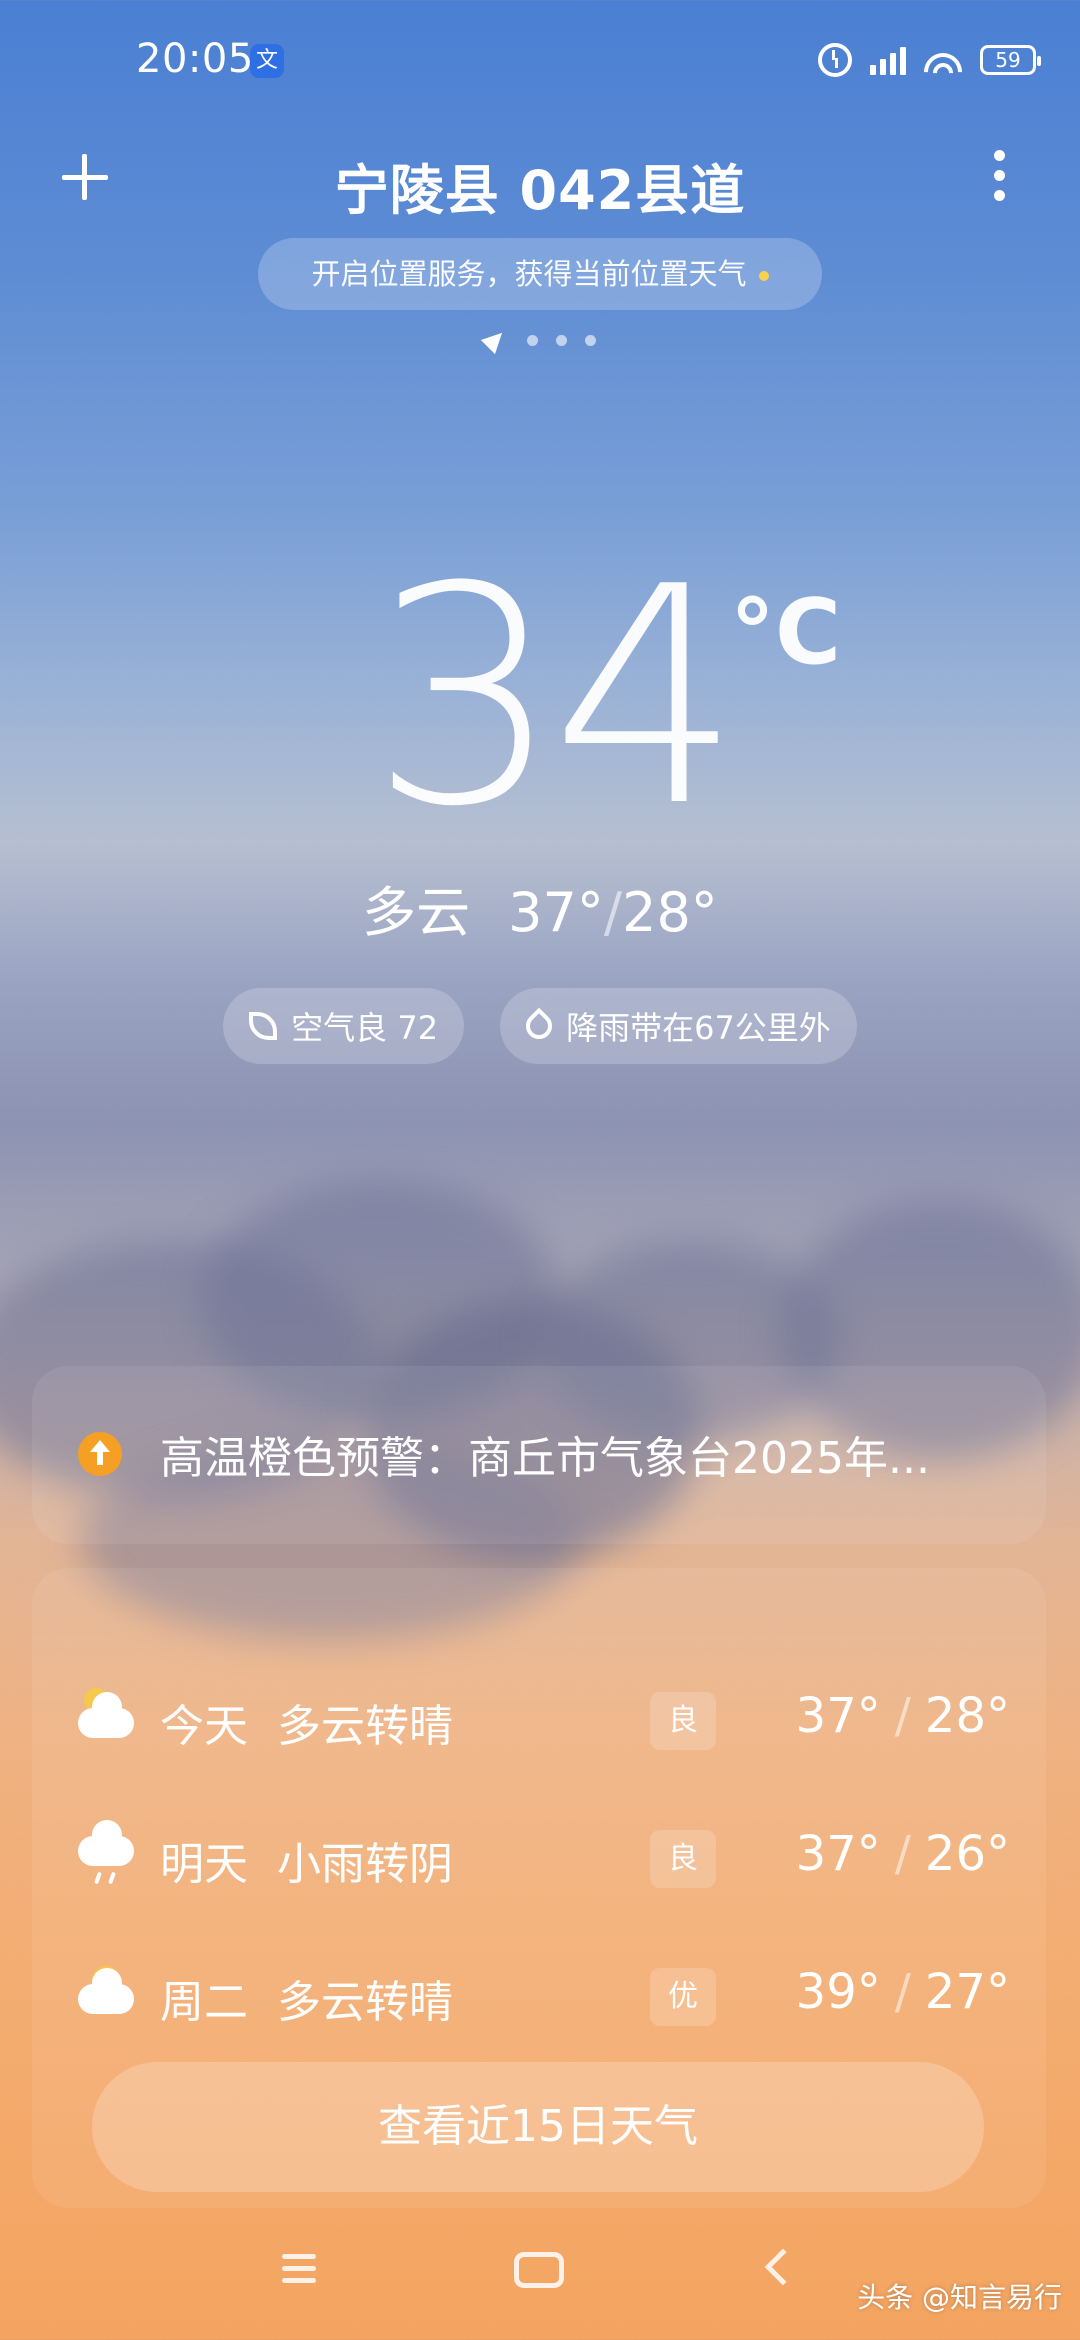 This screenshot has width=1080, height=2340. I want to click on home-icon, so click(539, 2270).